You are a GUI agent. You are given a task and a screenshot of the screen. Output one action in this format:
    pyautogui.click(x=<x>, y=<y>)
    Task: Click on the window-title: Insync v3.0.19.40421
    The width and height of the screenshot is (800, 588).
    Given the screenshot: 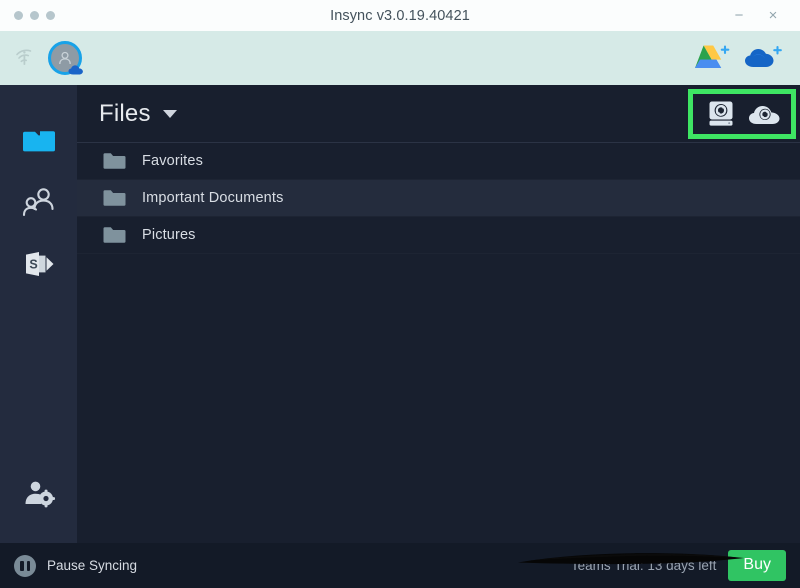 What is the action you would take?
    pyautogui.click(x=400, y=15)
    